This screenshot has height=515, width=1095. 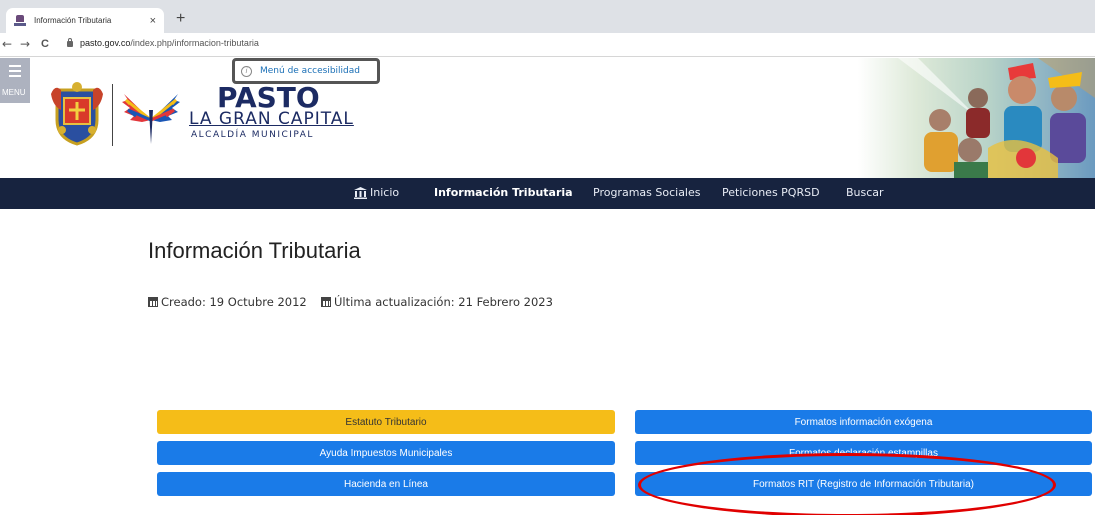 What do you see at coordinates (45, 44) in the screenshot?
I see `reload-icon: C` at bounding box center [45, 44].